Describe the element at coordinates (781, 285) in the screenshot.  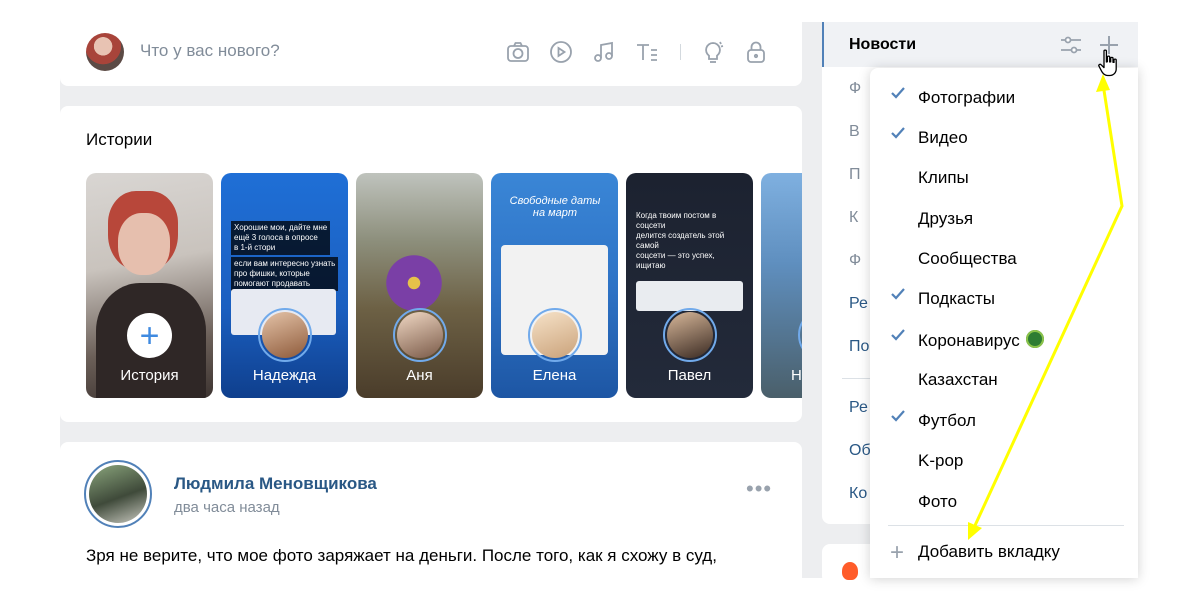
I see `story-item: Н` at that location.